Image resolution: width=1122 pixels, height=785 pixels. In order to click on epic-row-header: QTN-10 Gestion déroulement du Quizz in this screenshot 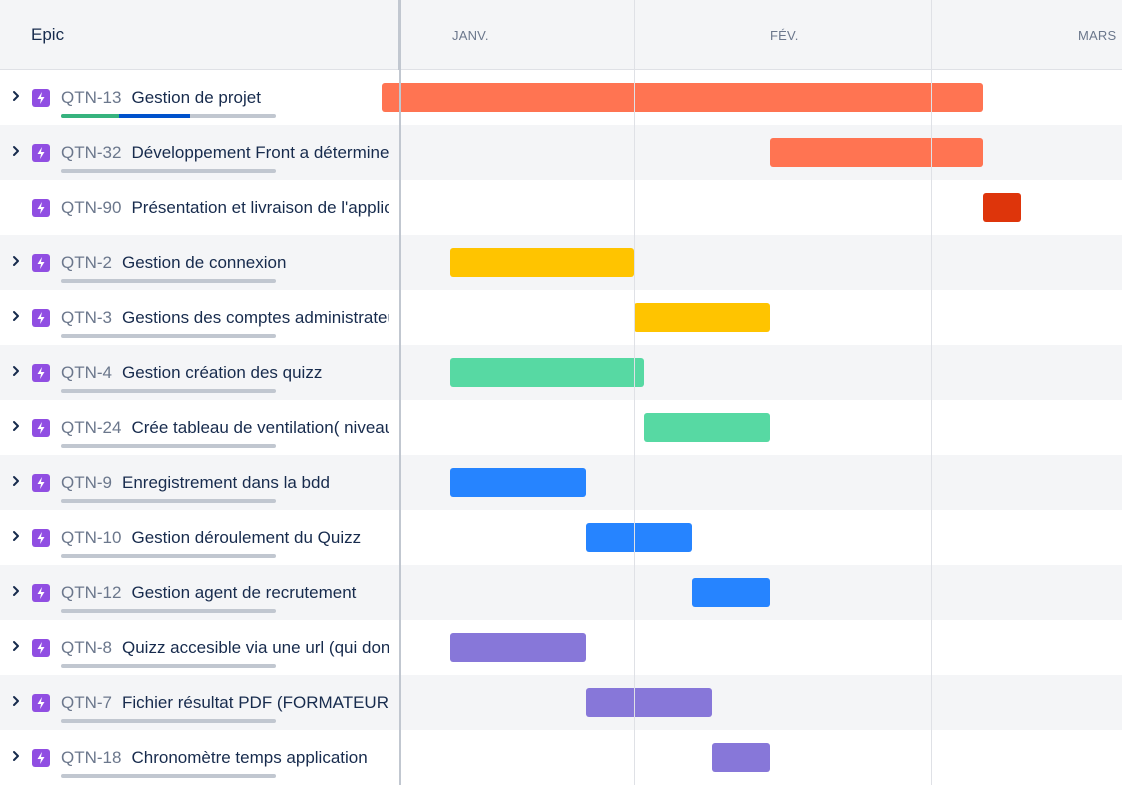, I will do `click(200, 537)`.